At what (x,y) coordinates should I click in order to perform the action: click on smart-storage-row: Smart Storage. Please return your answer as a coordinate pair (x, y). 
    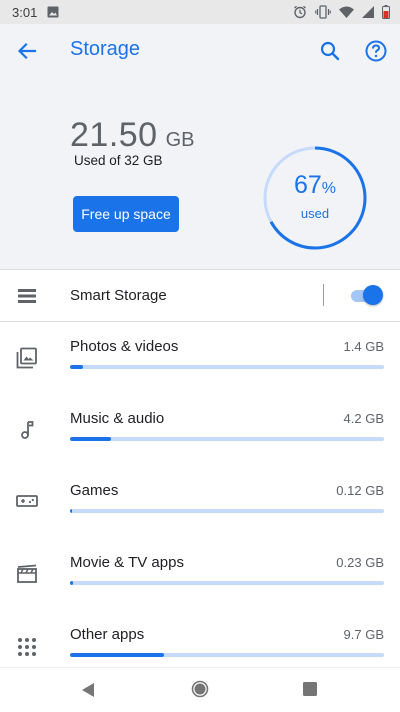
    Looking at the image, I should click on (200, 295).